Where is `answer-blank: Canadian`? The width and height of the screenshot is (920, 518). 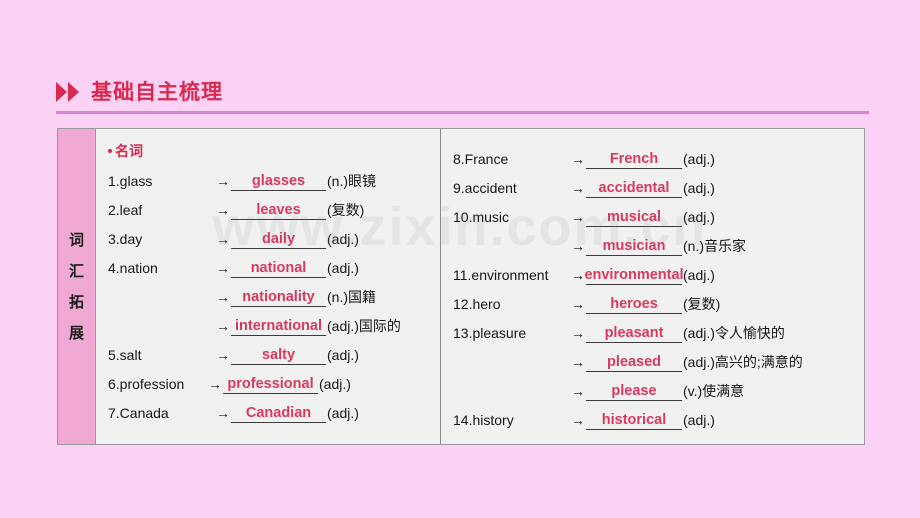 answer-blank: Canadian is located at coordinates (278, 413).